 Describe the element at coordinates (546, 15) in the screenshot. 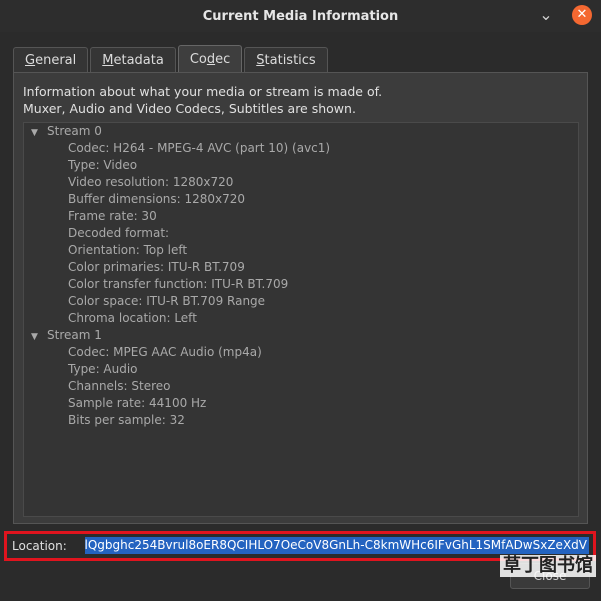

I see `minimize-icon: ⌄` at that location.